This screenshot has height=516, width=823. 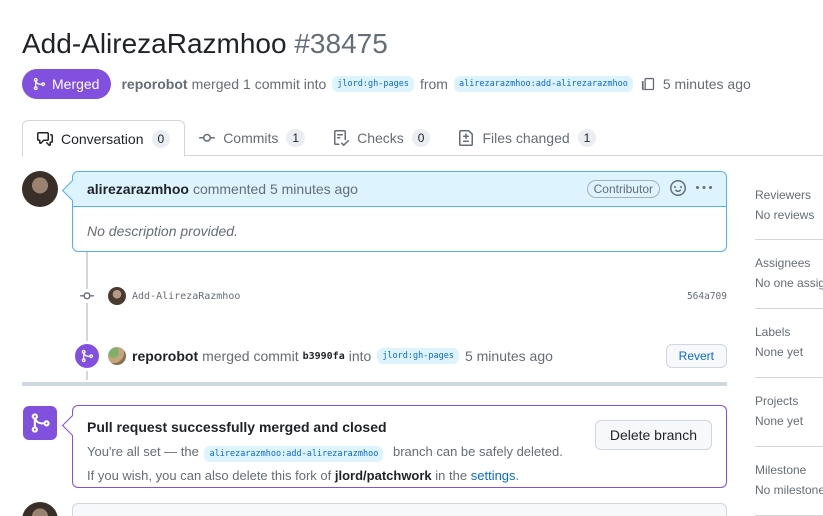 What do you see at coordinates (785, 215) in the screenshot?
I see `sidebar-value: No reviews` at bounding box center [785, 215].